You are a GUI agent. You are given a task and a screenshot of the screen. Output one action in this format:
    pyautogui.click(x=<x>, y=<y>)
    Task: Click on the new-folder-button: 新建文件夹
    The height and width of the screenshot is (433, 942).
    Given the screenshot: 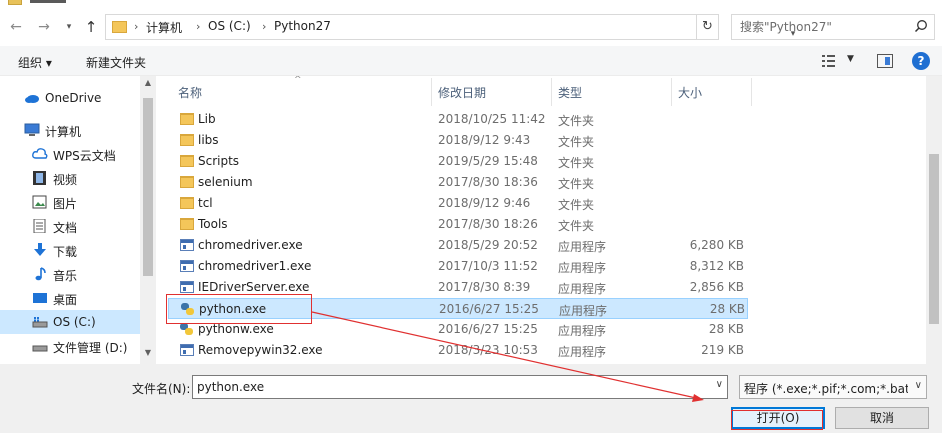 What is the action you would take?
    pyautogui.click(x=116, y=62)
    